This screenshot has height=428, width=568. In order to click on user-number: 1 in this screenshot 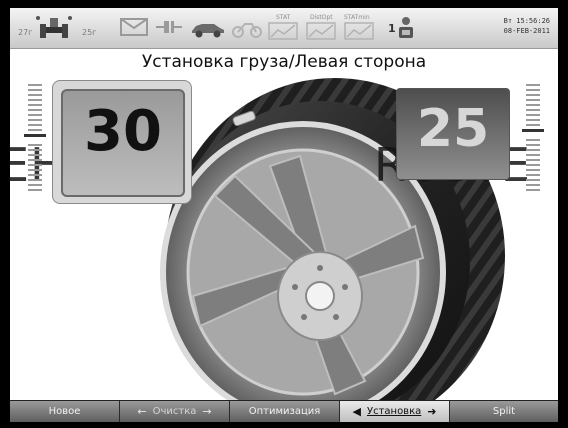, I will do `click(392, 28)`.